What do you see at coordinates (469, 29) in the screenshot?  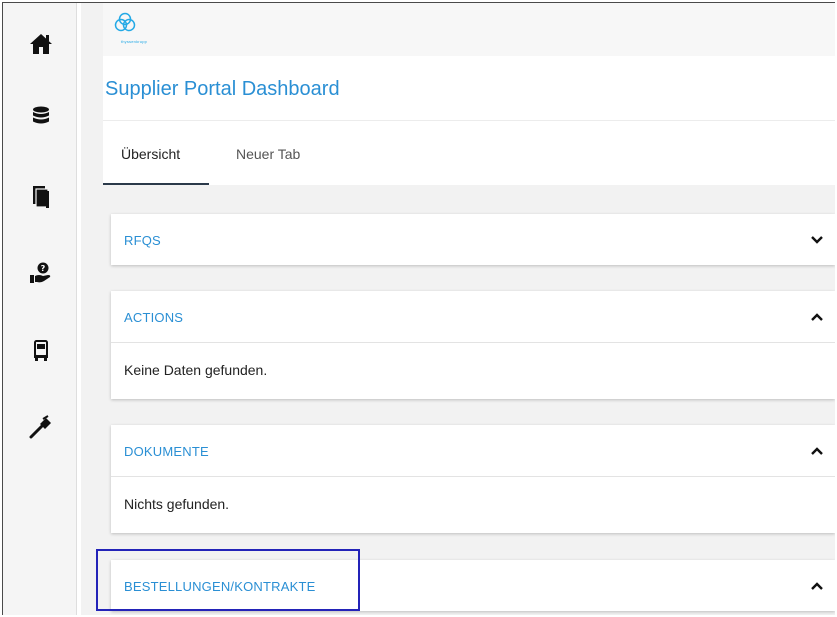 I see `top-bar: thyssenkrupp` at bounding box center [469, 29].